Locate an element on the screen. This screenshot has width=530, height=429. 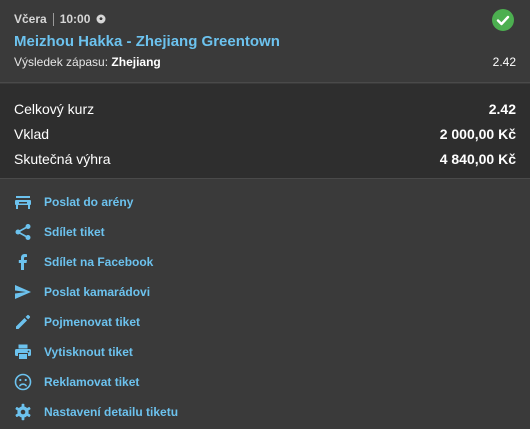
summary-label: Celkový kurz is located at coordinates (54, 109).